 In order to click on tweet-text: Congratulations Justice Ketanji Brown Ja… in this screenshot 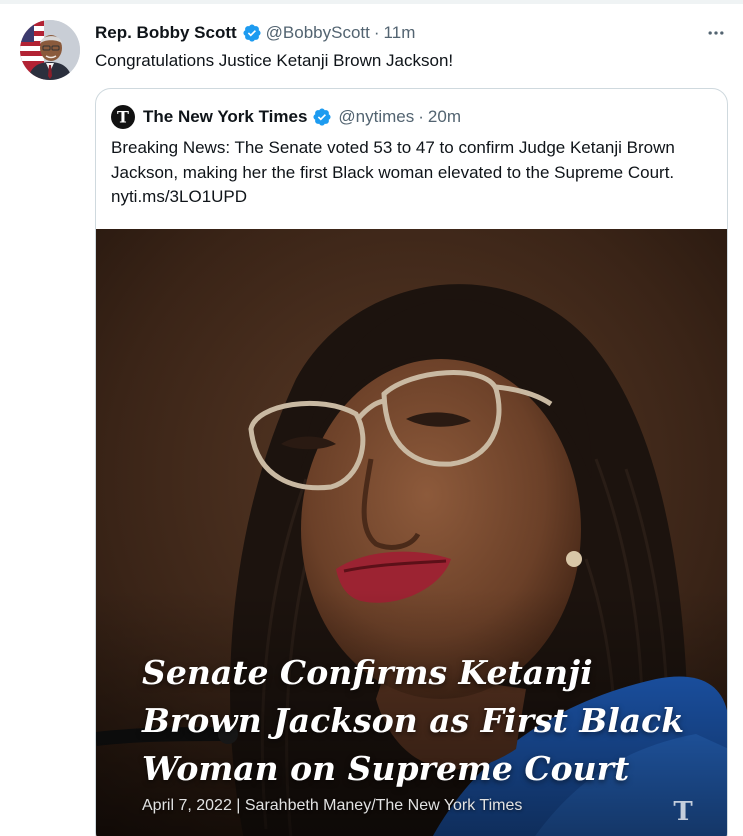, I will do `click(274, 60)`.